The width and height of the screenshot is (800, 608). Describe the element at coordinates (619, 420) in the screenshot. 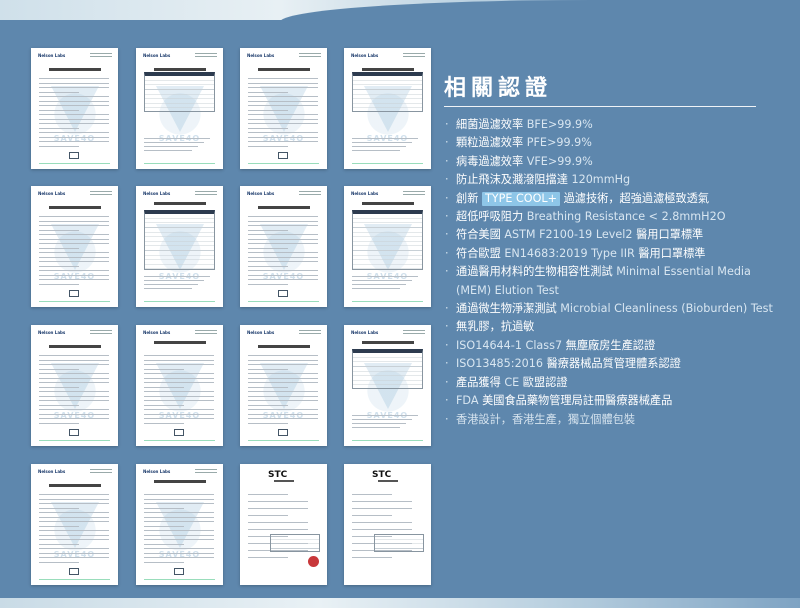

I see `list-item: 香港設計，香港生產，獨立個體包裝` at that location.